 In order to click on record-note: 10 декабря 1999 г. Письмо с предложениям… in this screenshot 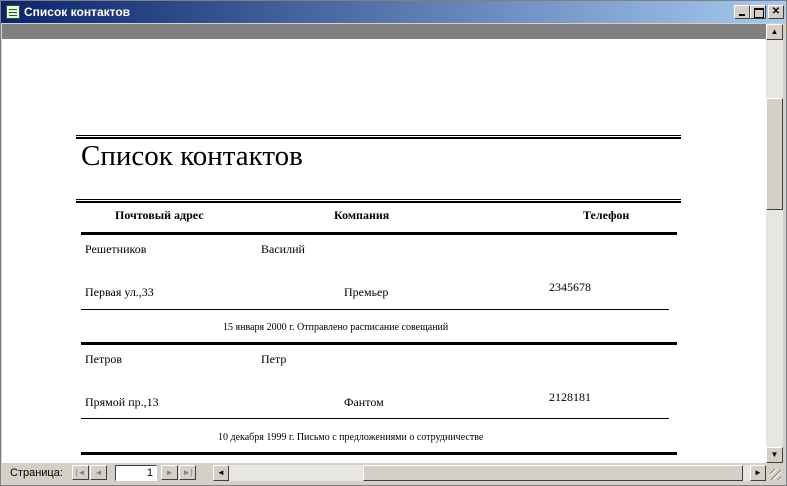, I will do `click(351, 437)`.